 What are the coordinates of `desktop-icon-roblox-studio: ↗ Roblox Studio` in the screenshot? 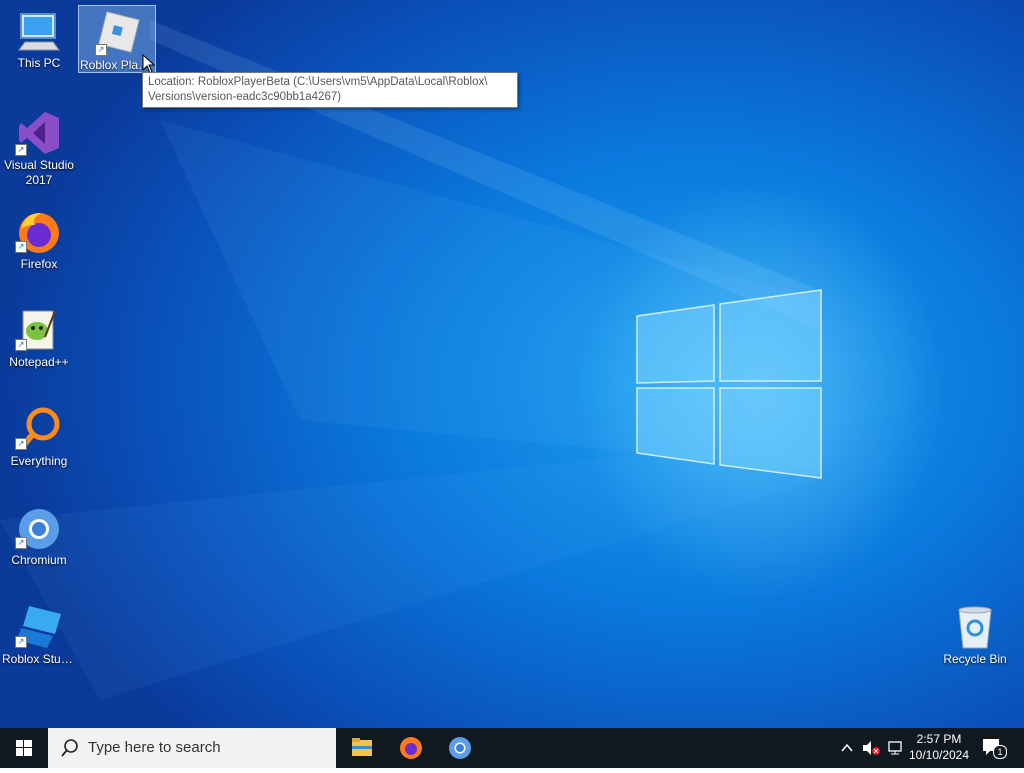 It's located at (39, 633).